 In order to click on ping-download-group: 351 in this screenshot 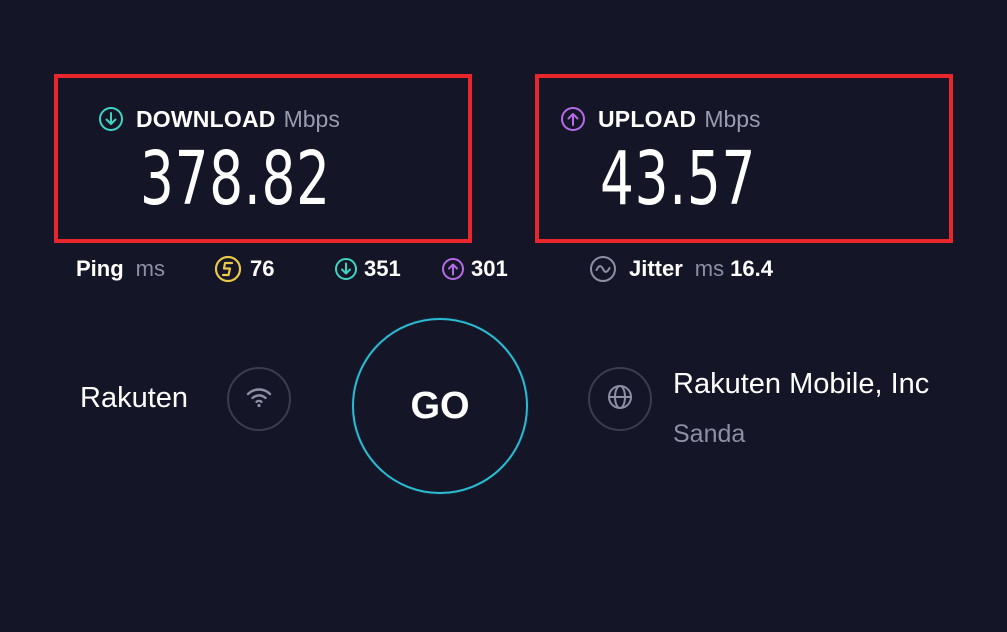, I will do `click(367, 269)`.